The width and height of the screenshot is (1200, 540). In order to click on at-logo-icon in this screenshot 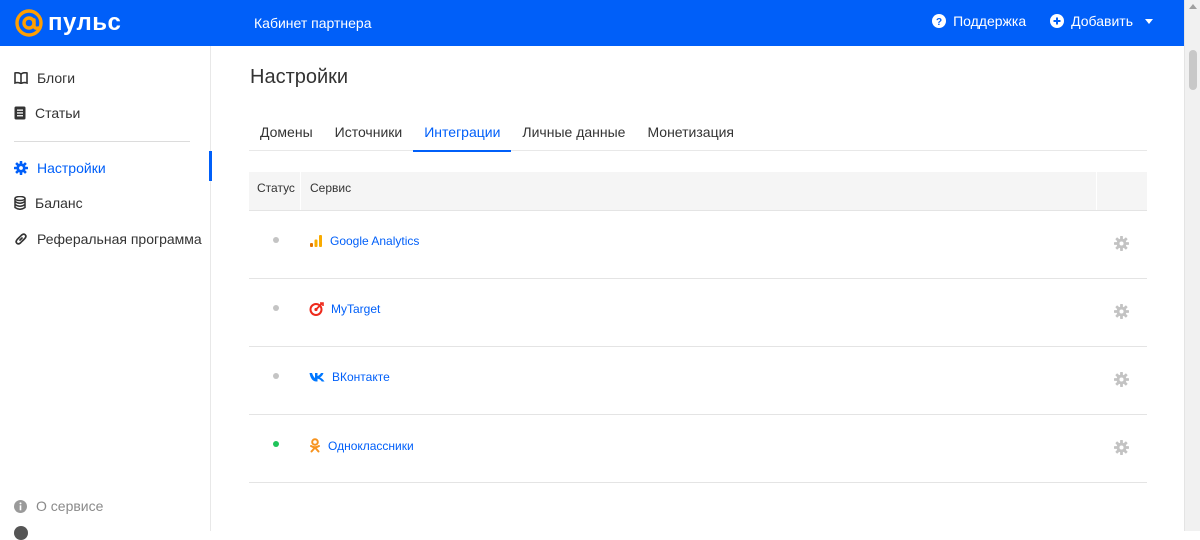, I will do `click(29, 23)`.